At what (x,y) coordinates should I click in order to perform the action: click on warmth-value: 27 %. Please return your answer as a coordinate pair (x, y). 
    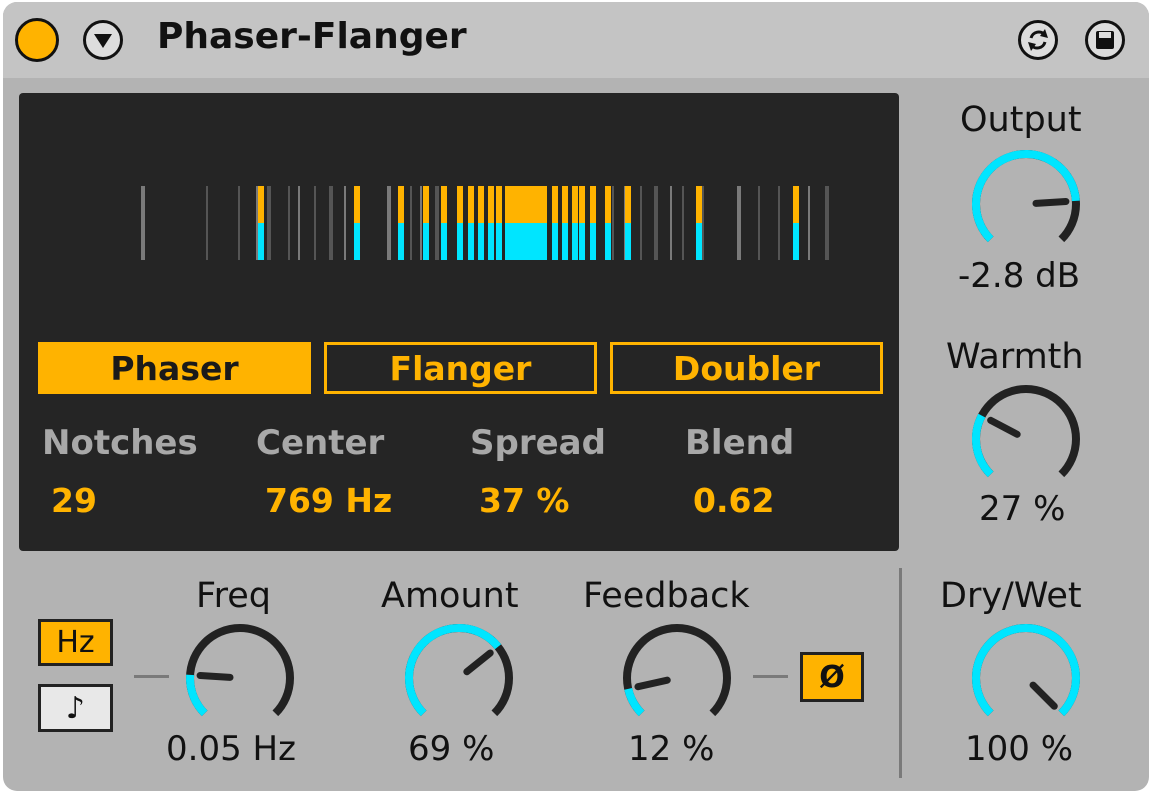
    Looking at the image, I should click on (1022, 509).